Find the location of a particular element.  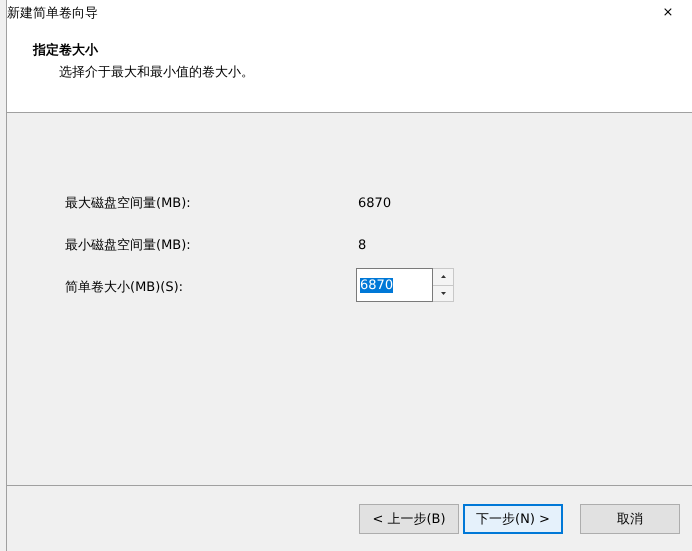

field-label: 最小磁盘空间量(MB): is located at coordinates (128, 245).